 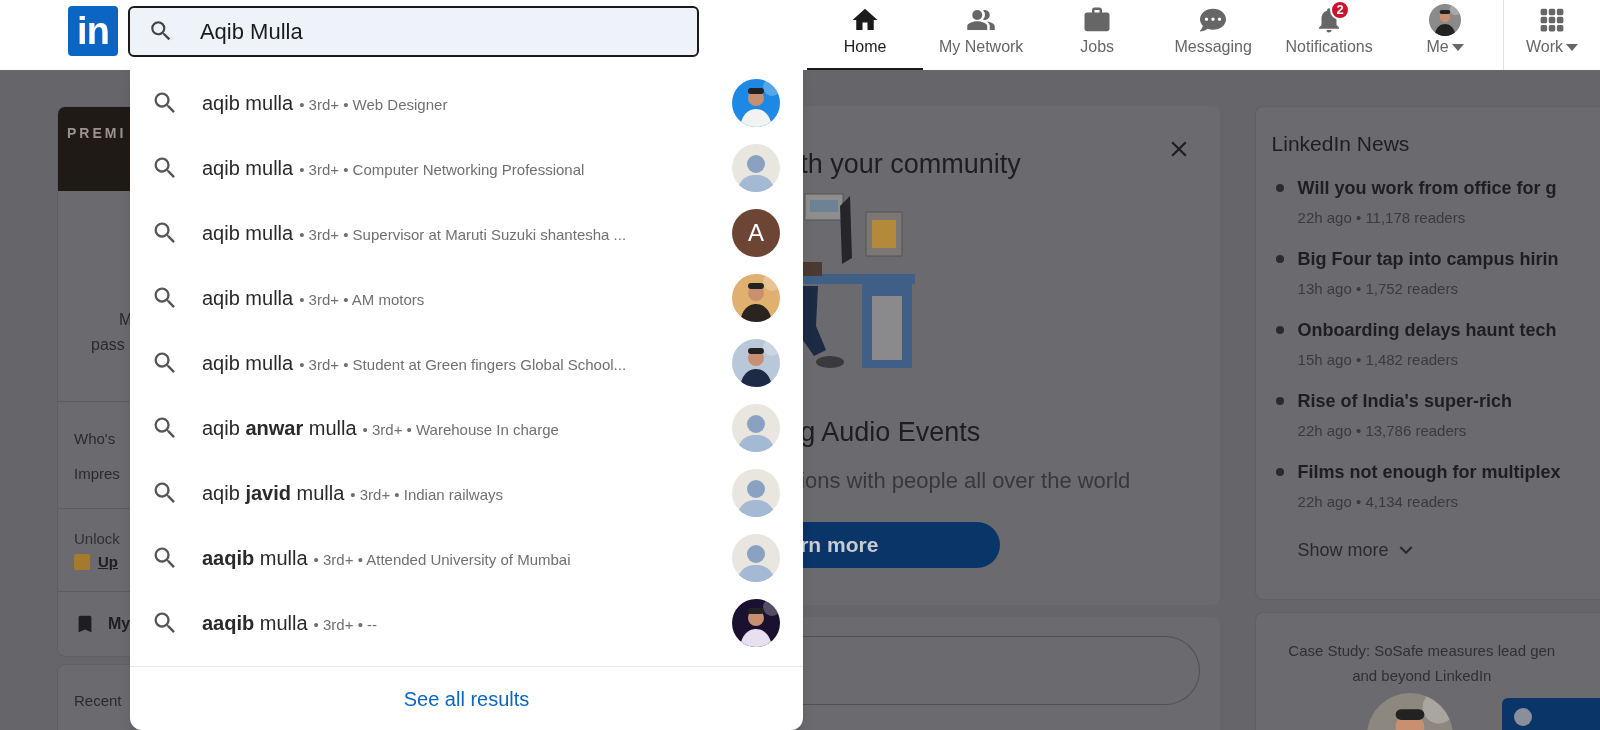 I want to click on profile-text: pass, so click(x=108, y=345).